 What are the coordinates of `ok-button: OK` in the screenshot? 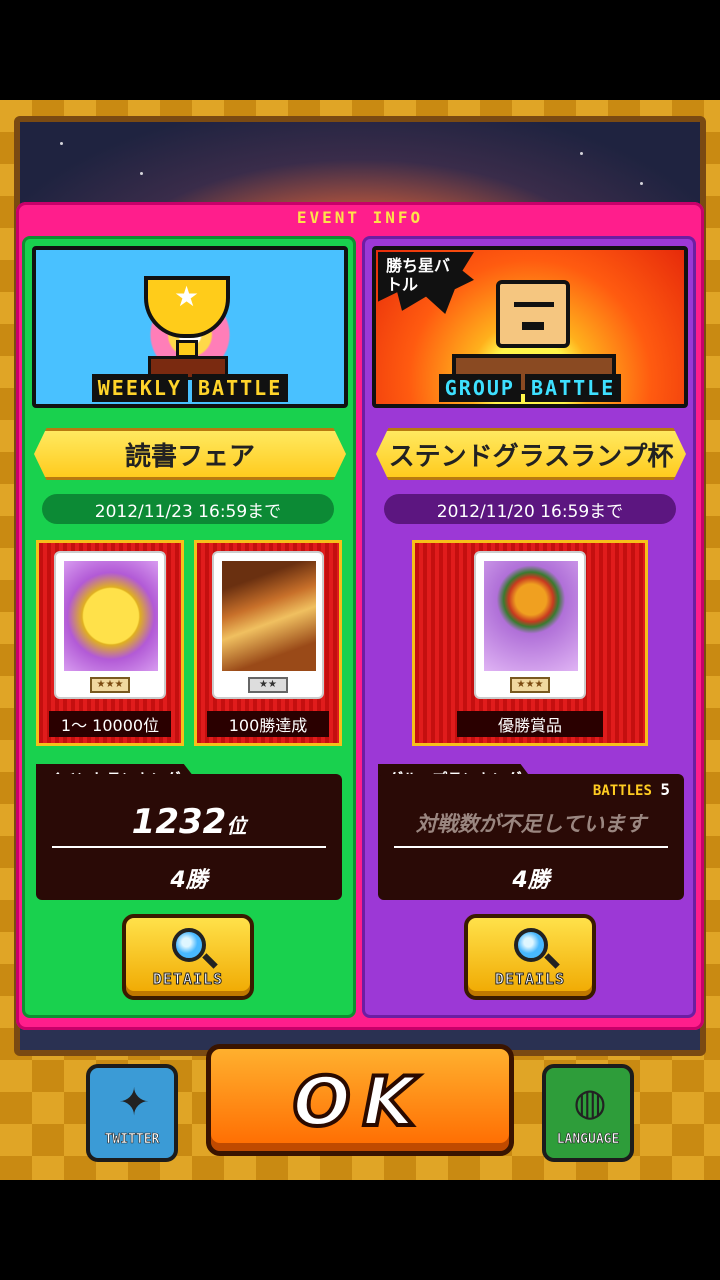 It's located at (360, 1100).